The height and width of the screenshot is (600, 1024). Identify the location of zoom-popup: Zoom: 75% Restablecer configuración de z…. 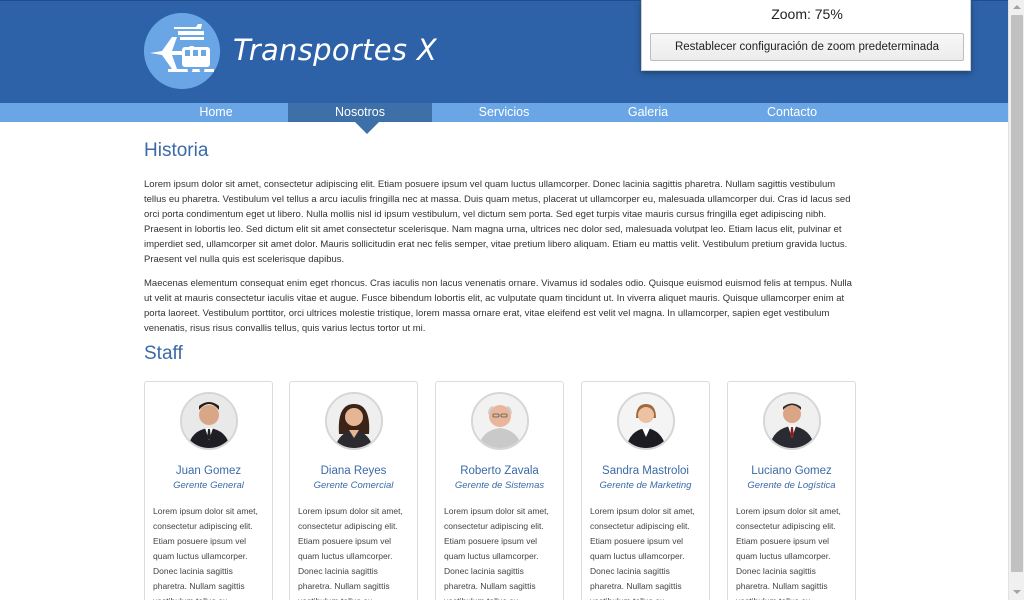
(806, 35).